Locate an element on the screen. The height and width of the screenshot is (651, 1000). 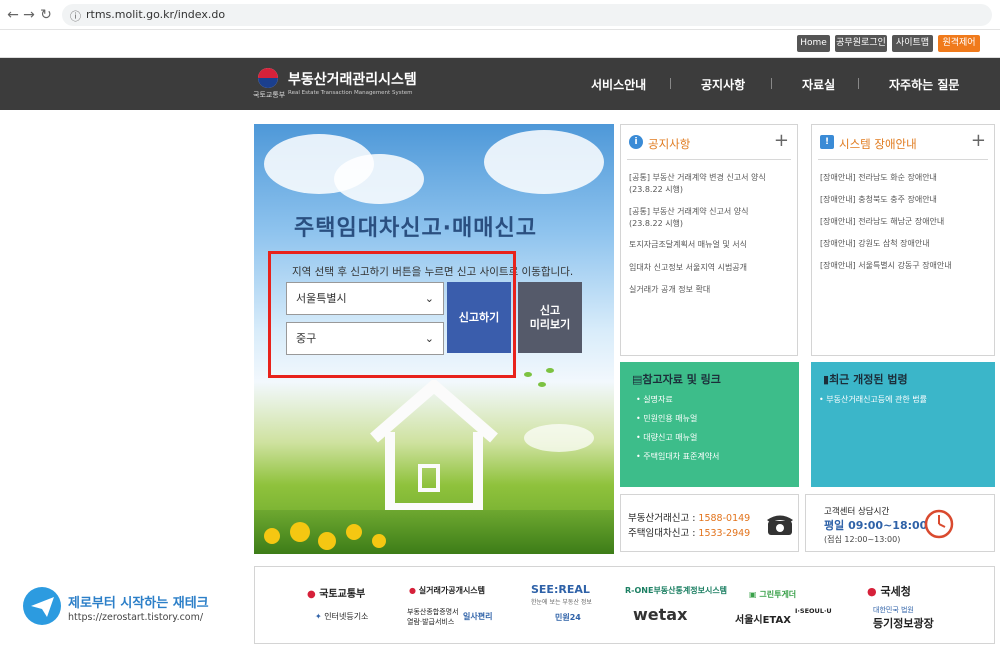
preview-button-line2: 미리보기 is located at coordinates (550, 324).